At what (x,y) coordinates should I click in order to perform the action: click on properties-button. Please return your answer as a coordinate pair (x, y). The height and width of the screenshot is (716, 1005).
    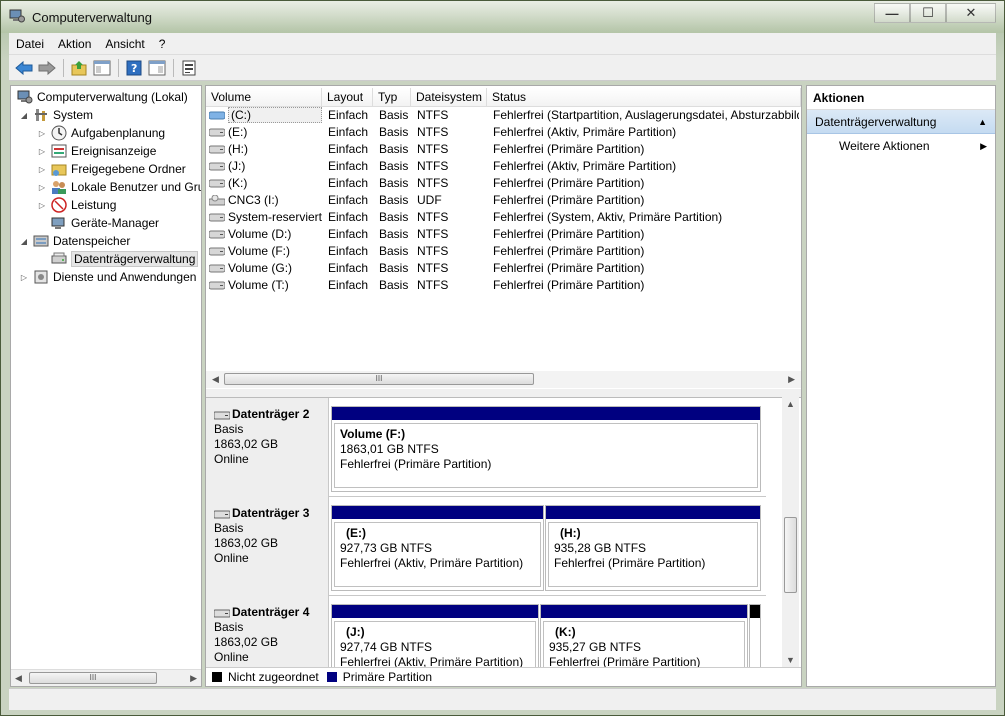
    Looking at the image, I should click on (189, 68).